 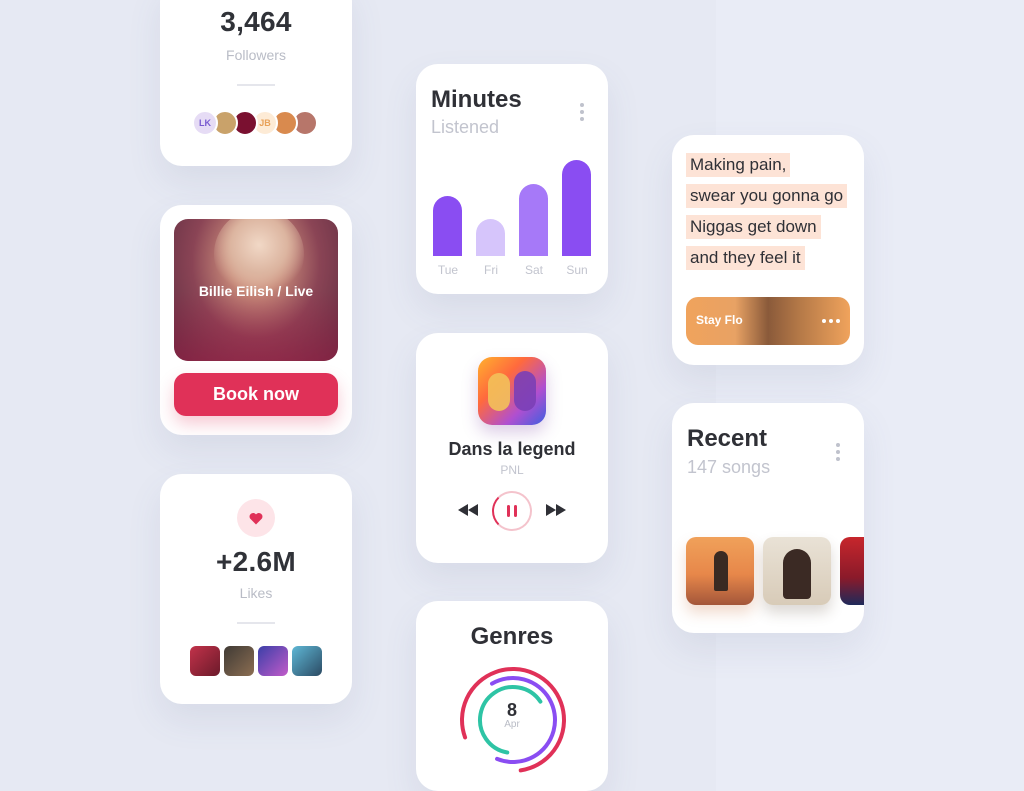 I want to click on likes-label: Likes, so click(x=256, y=593).